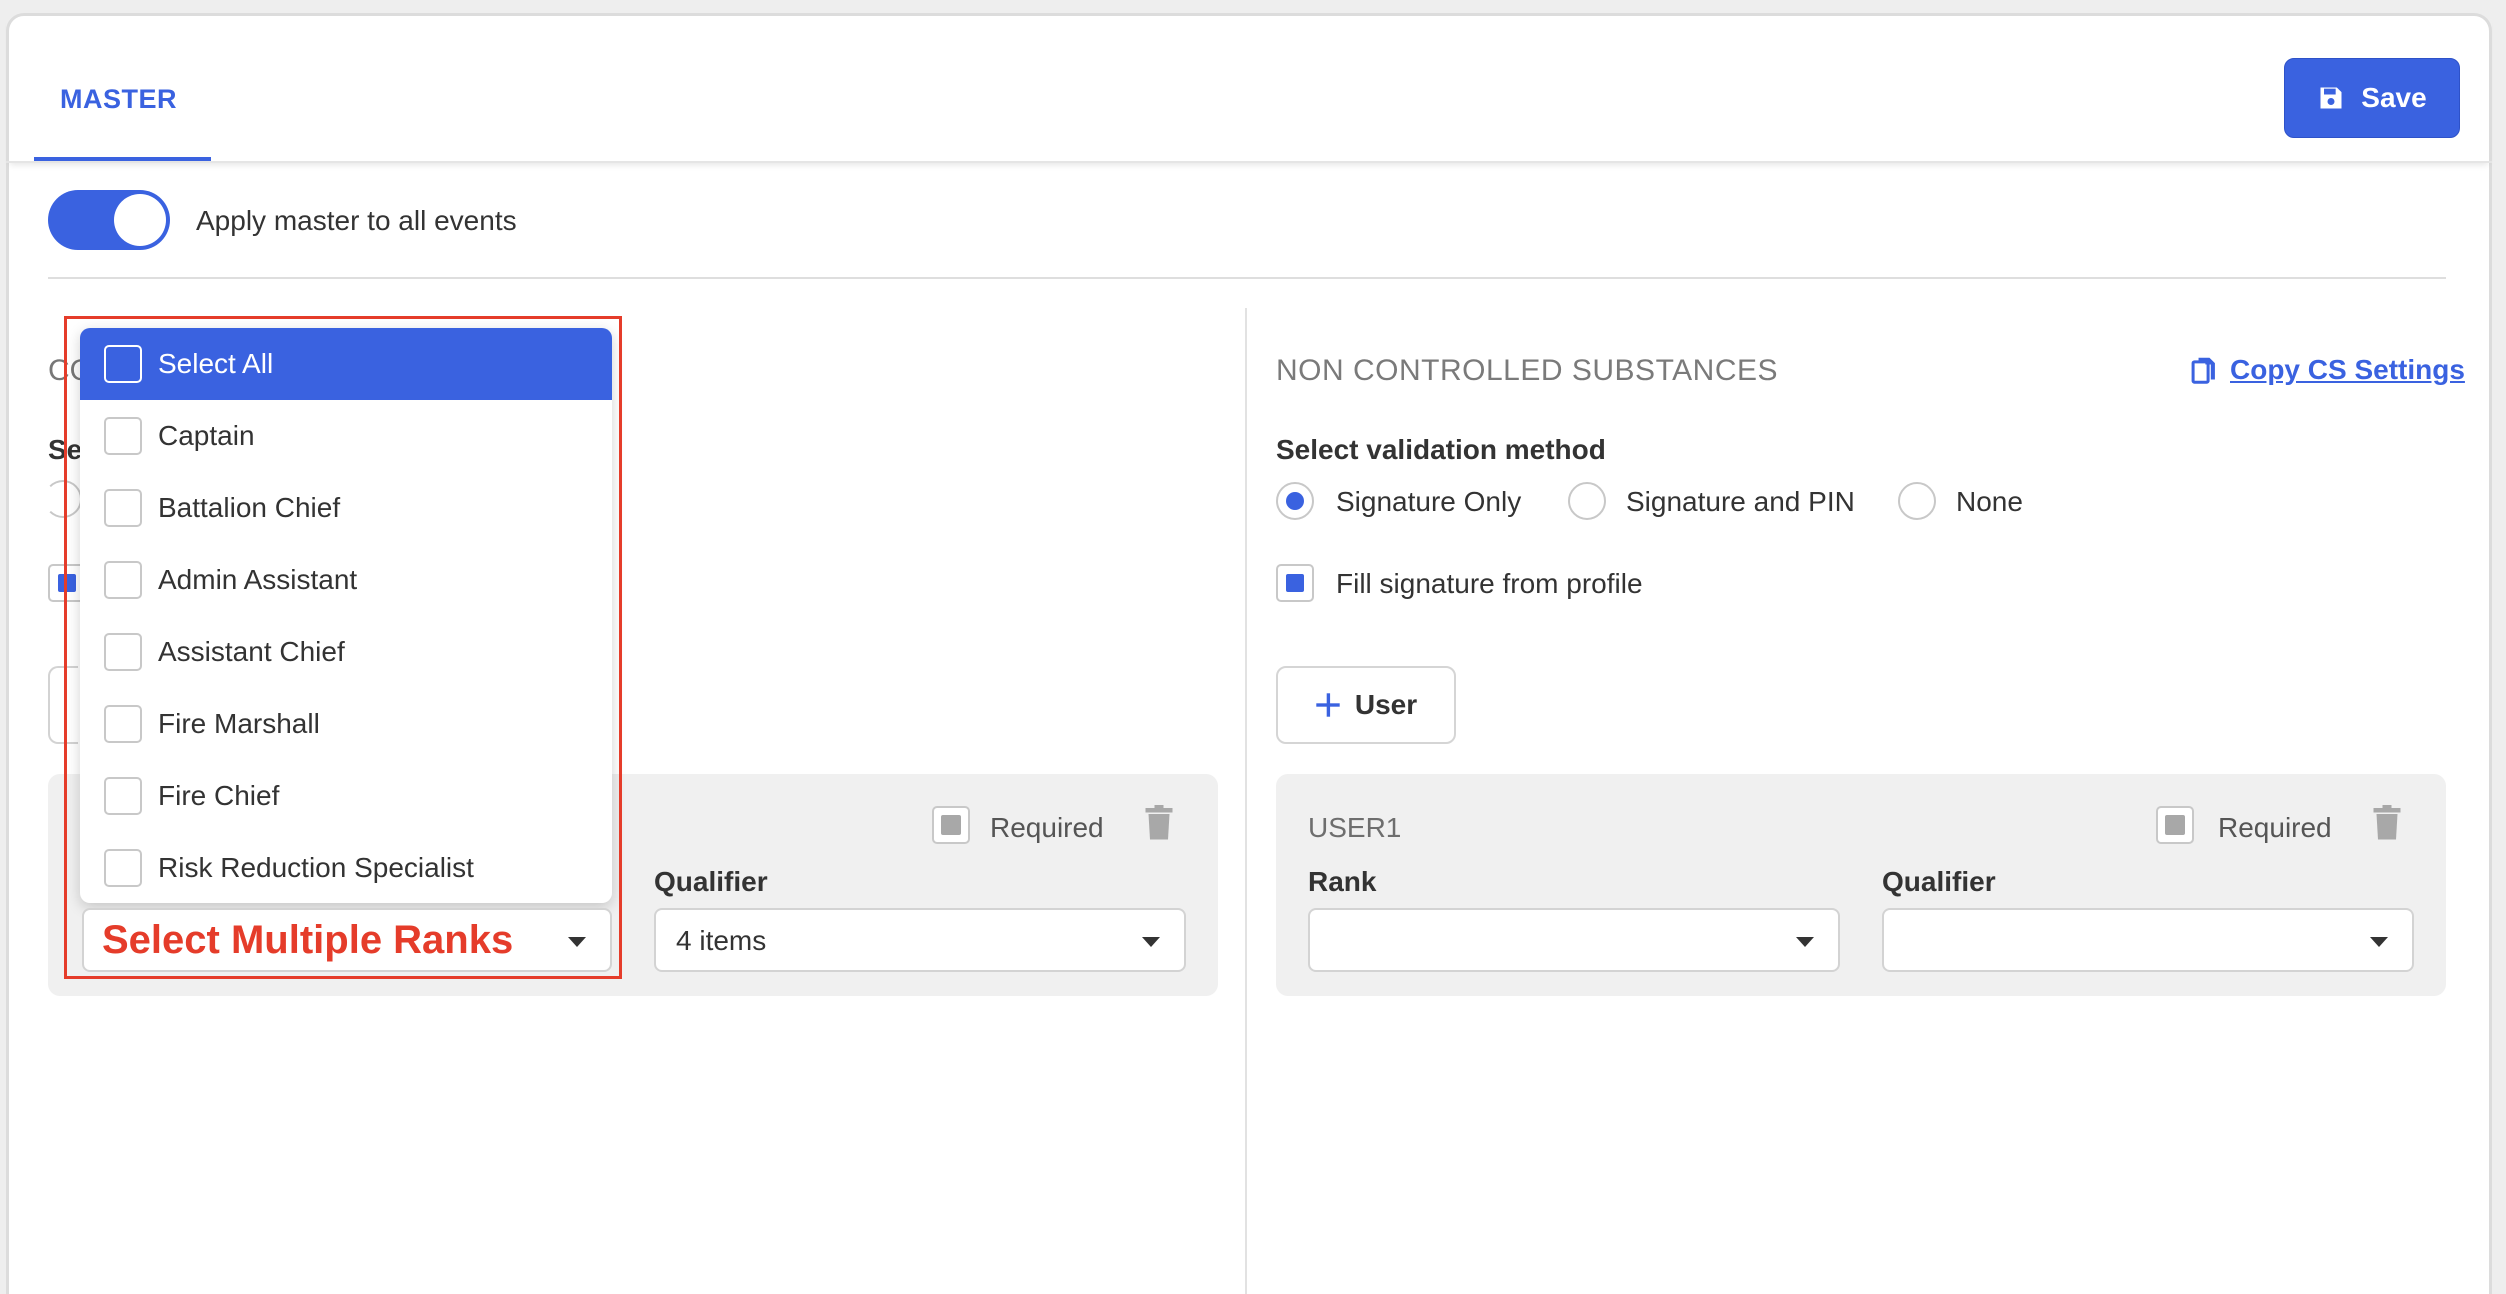 The width and height of the screenshot is (2506, 1294). What do you see at coordinates (2203, 370) in the screenshot?
I see `copy-icon` at bounding box center [2203, 370].